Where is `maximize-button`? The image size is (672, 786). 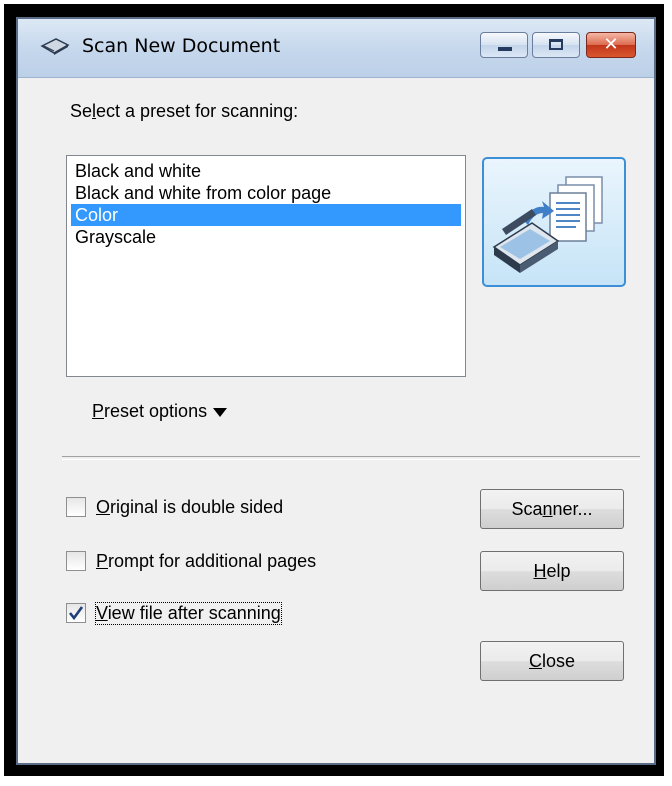
maximize-button is located at coordinates (556, 45).